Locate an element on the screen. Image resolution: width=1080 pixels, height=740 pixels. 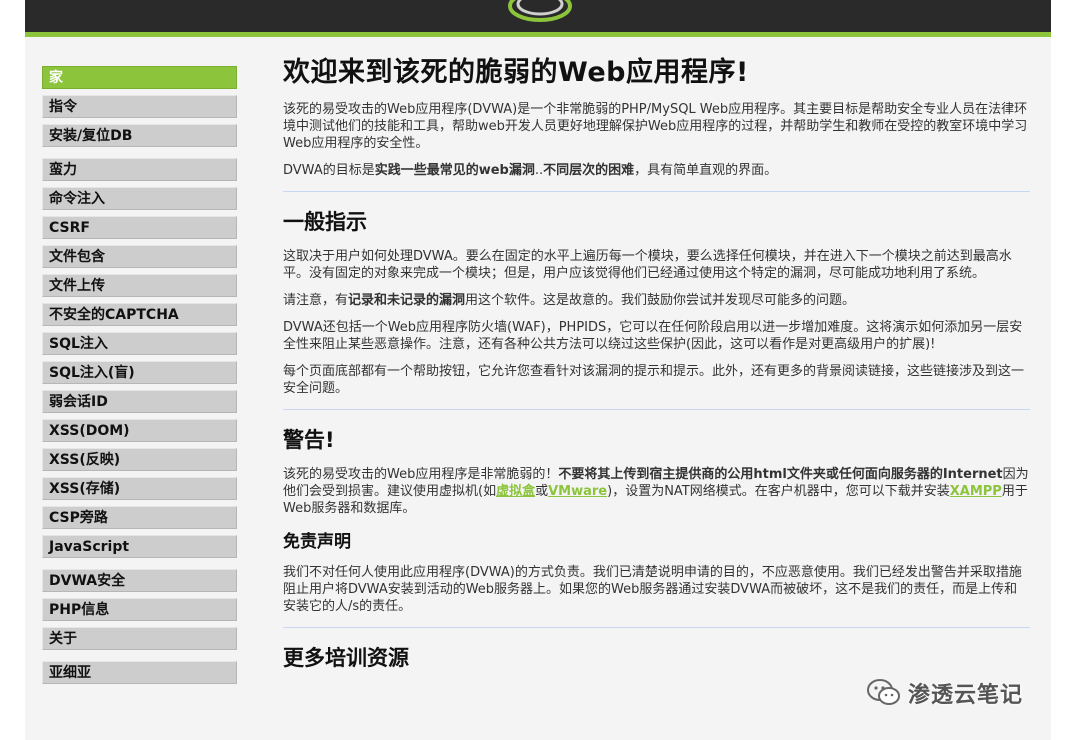
intro-p2-bold-1: 实践一些最常见的web漏洞 is located at coordinates (454, 170).